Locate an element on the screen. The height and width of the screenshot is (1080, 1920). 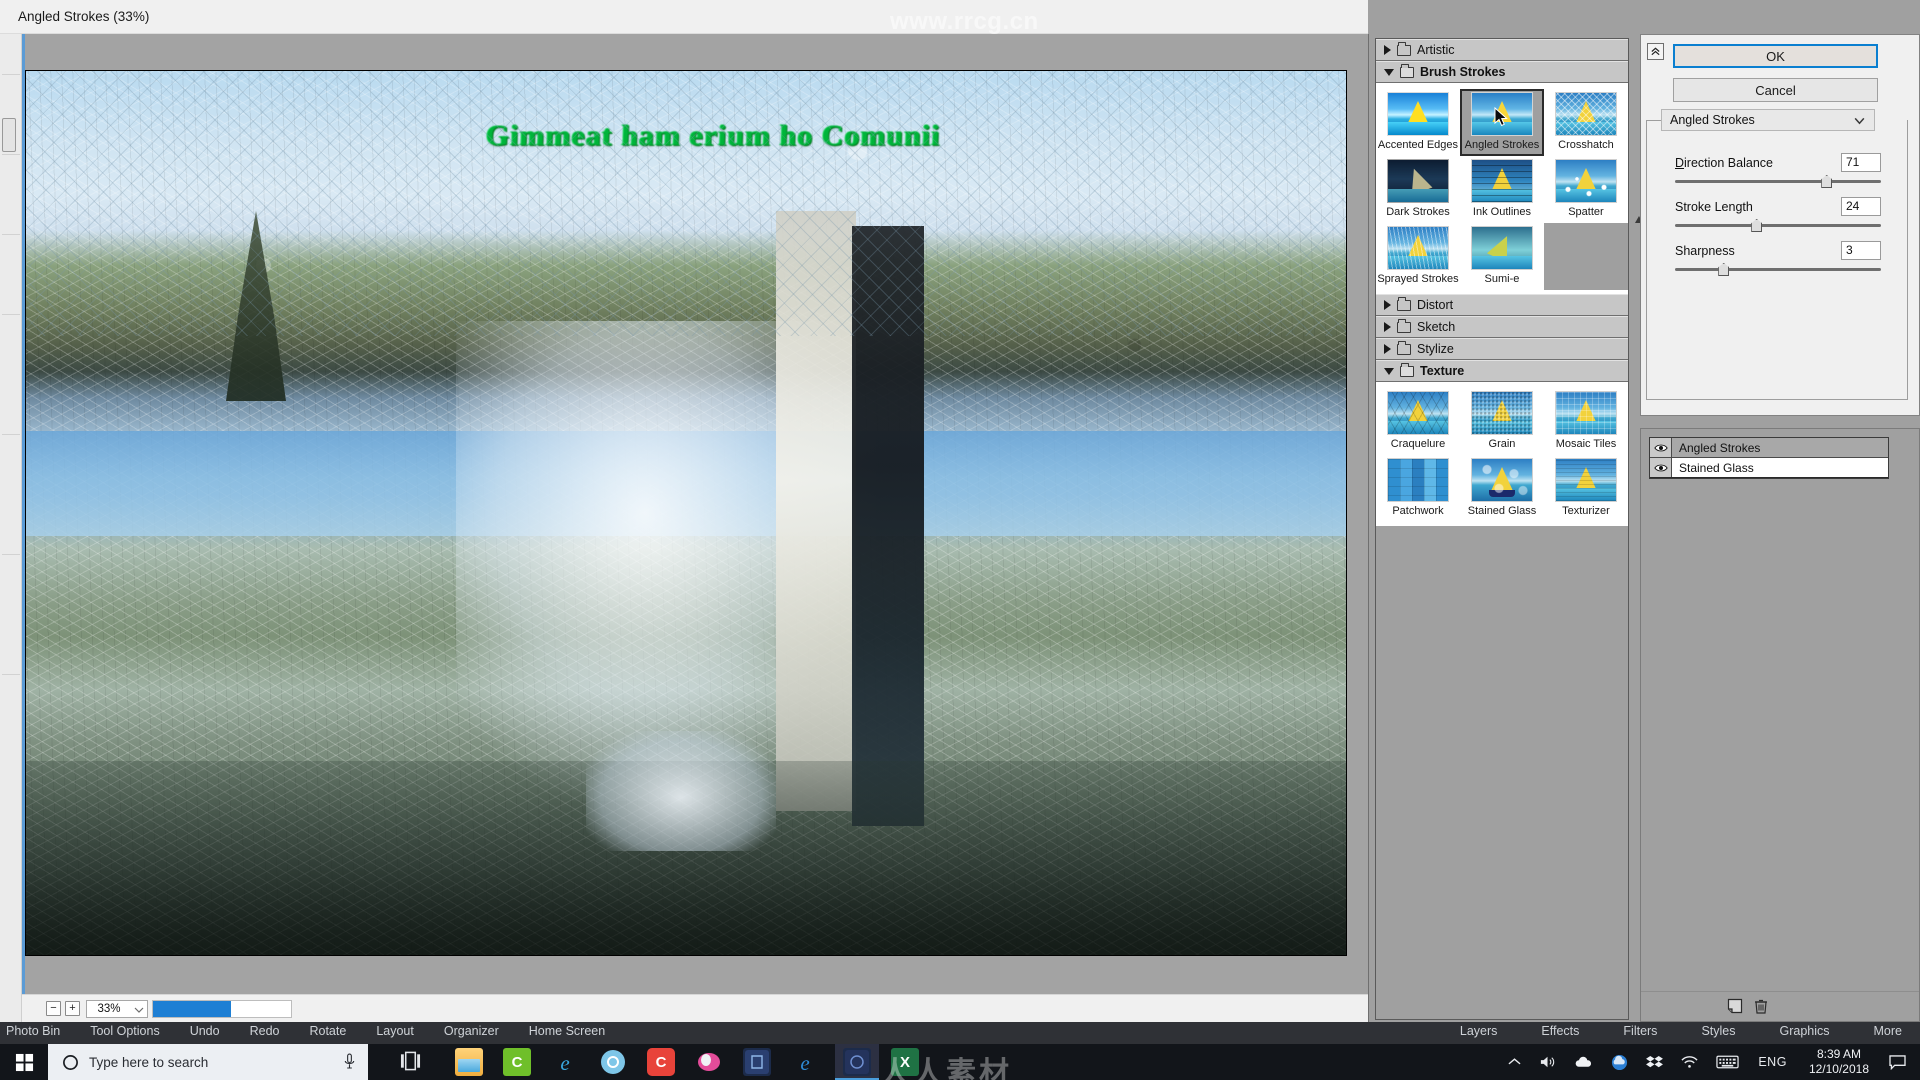
taskbar-icon-illustrator is located at coordinates (857, 1062).